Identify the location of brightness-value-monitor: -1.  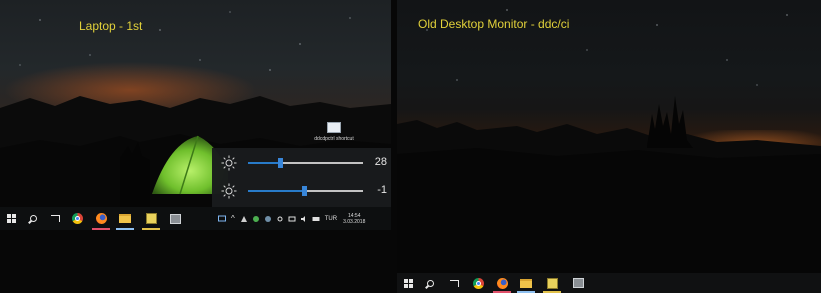
(382, 190).